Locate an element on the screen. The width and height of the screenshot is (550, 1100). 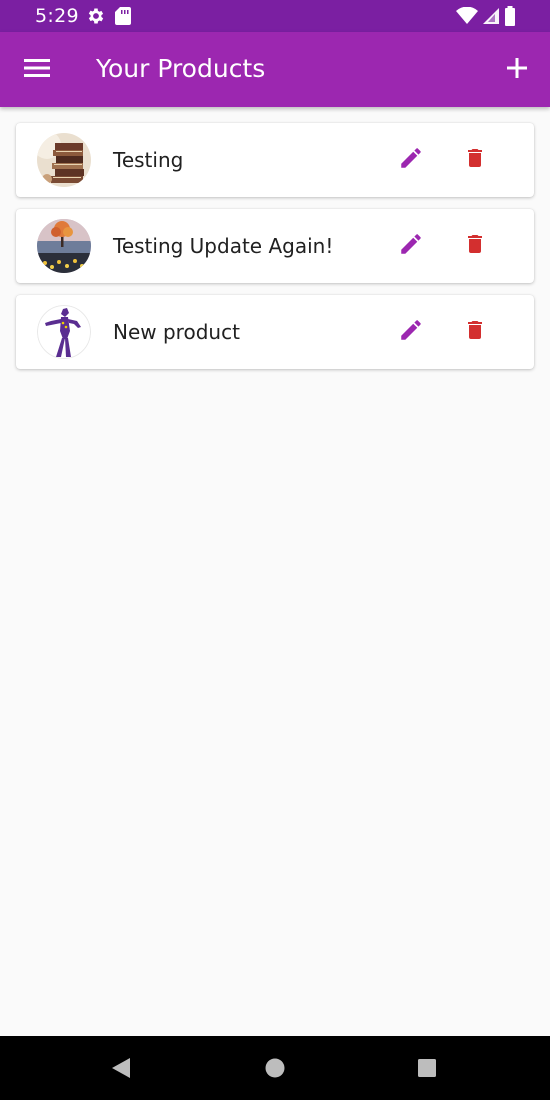
status-bar: 5:29 is located at coordinates (275, 16).